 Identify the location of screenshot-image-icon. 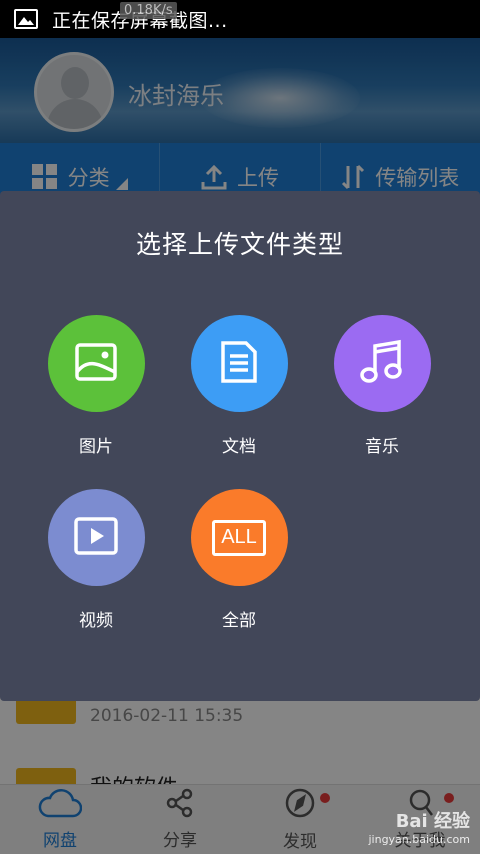
(26, 19).